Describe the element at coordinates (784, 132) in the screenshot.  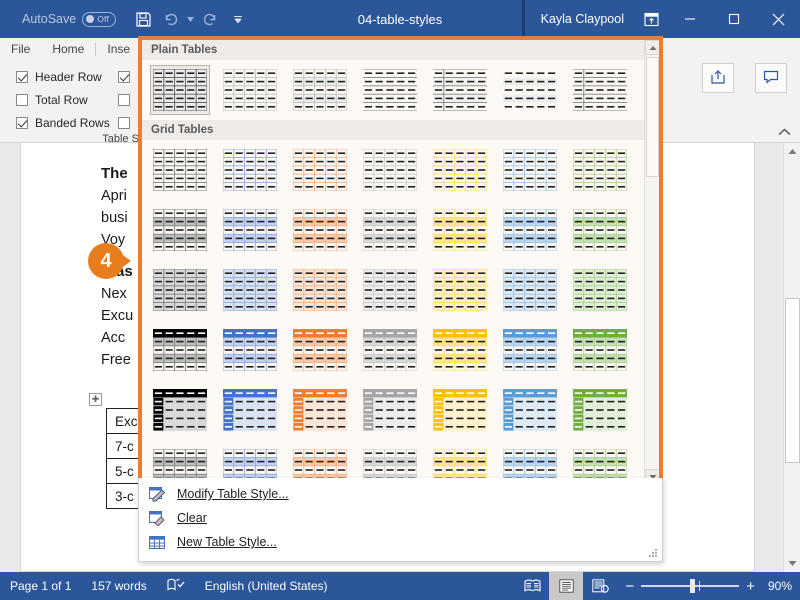
I see `collapse-ribbon-button` at that location.